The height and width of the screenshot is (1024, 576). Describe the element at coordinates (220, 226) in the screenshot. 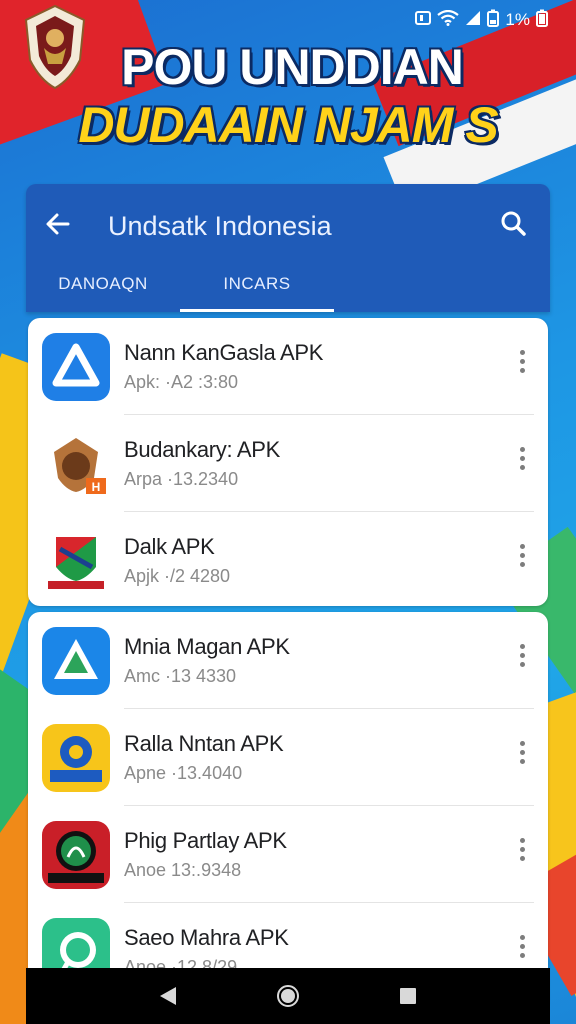

I see `app-bar-title: Undsatk Indonesia` at that location.